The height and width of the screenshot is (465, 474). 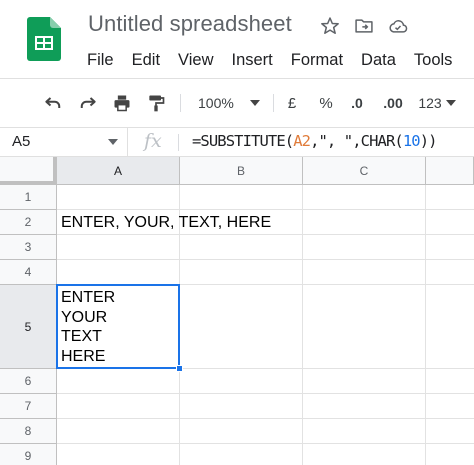 What do you see at coordinates (122, 103) in the screenshot?
I see `print-icon` at bounding box center [122, 103].